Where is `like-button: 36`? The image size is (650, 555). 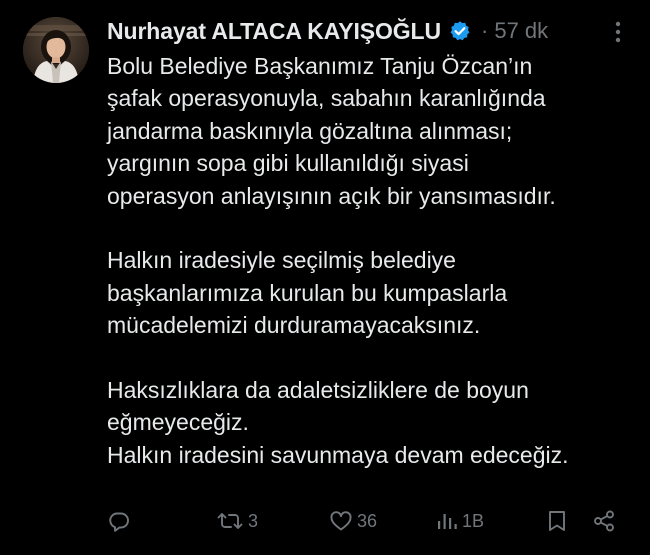 like-button: 36 is located at coordinates (353, 521).